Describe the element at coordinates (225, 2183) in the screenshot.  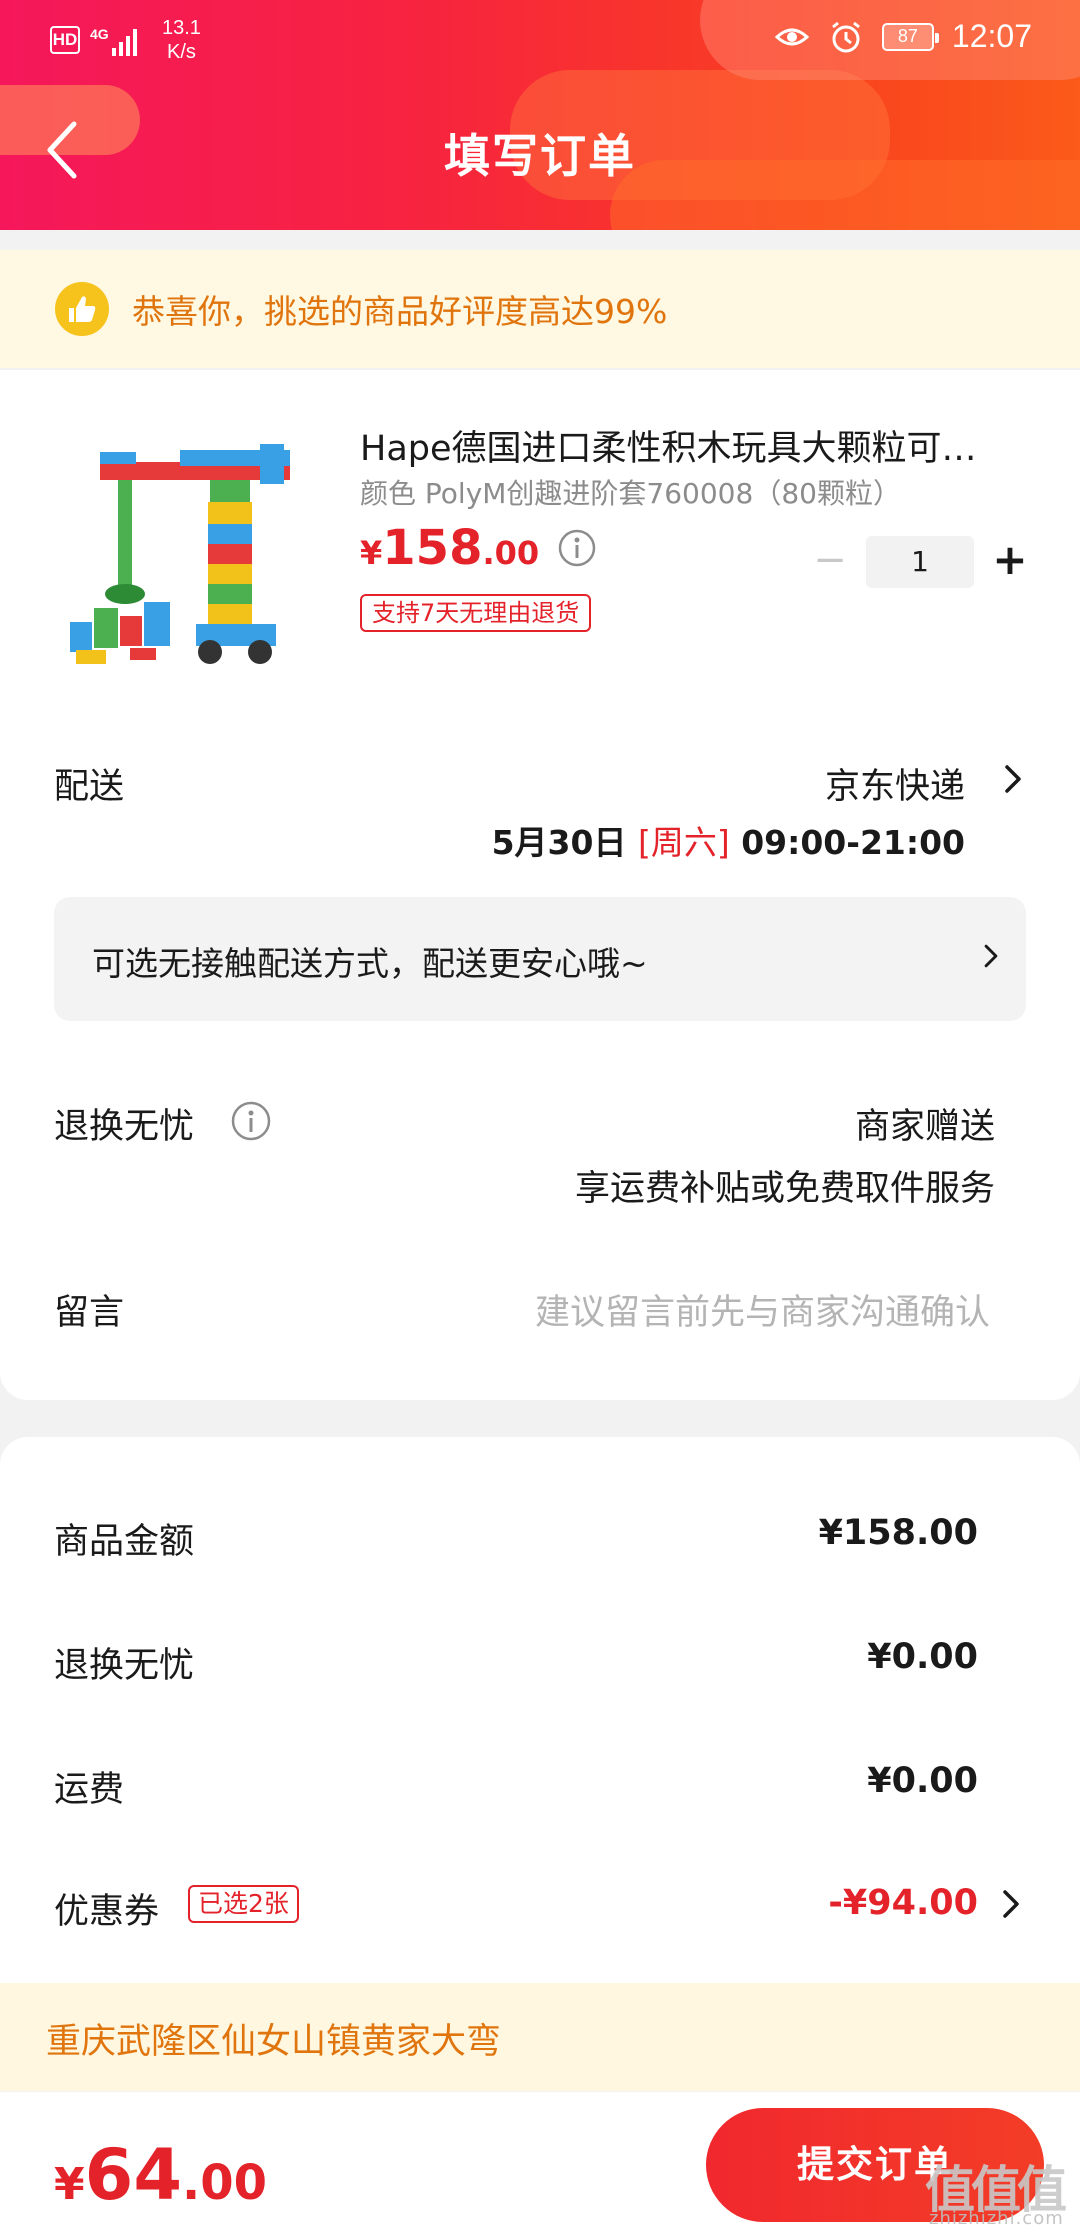
I see `total-decimal: .00` at that location.